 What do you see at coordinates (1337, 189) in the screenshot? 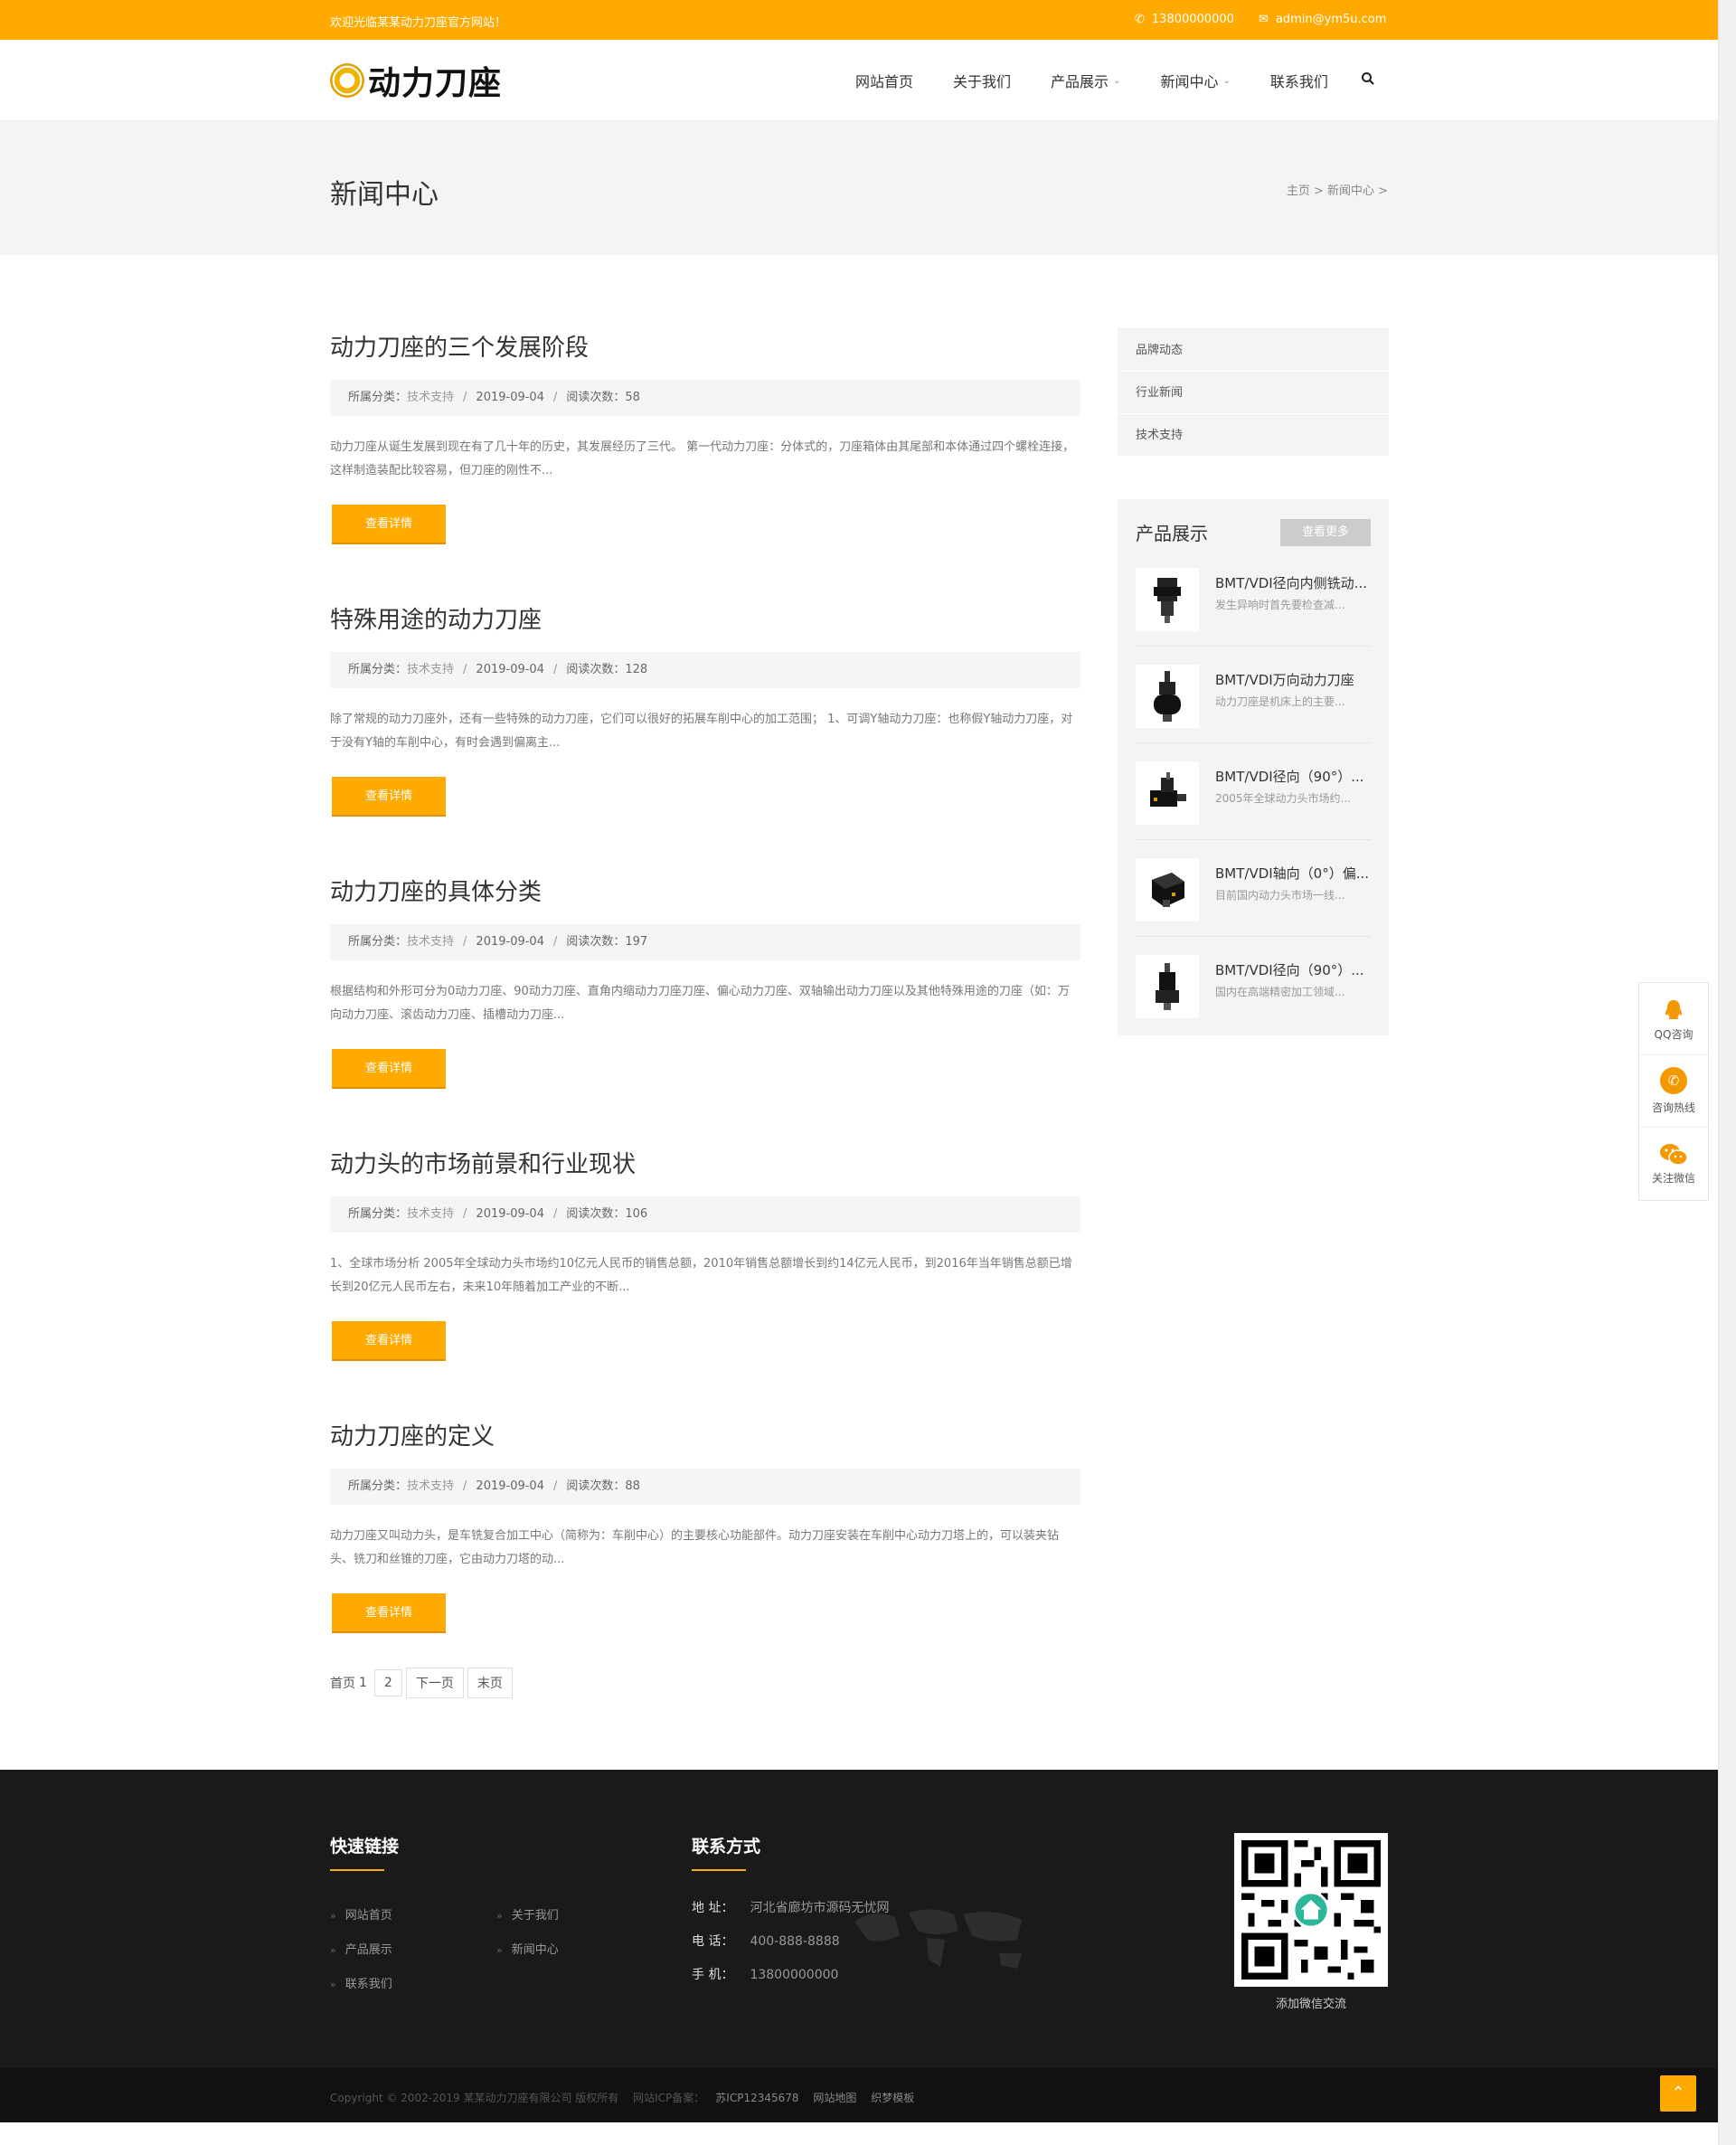
I see `breadcrumb: 主页 > 新闻中心 >` at bounding box center [1337, 189].